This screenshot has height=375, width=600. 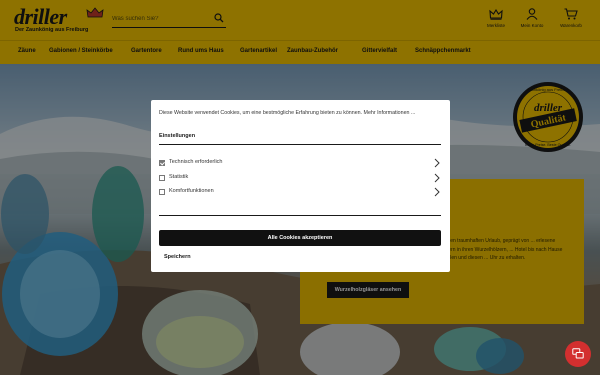 I want to click on cookie-option-comfort: Komfortfunktionen, so click(x=300, y=193).